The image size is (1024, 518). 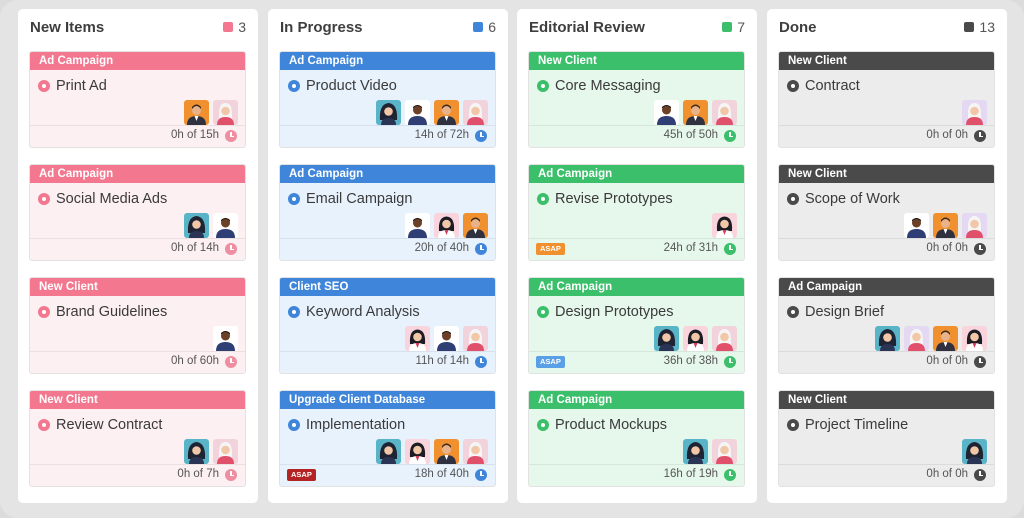 I want to click on card-footer: 11h of 14h, so click(x=387, y=362).